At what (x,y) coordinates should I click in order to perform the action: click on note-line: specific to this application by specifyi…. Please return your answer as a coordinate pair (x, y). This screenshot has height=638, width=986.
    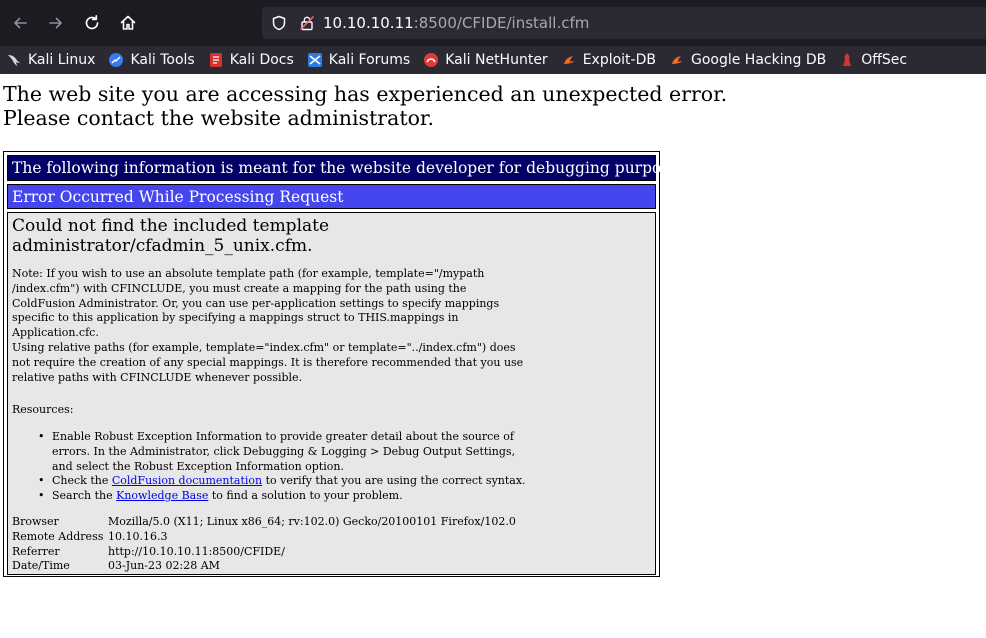
    Looking at the image, I should click on (235, 318).